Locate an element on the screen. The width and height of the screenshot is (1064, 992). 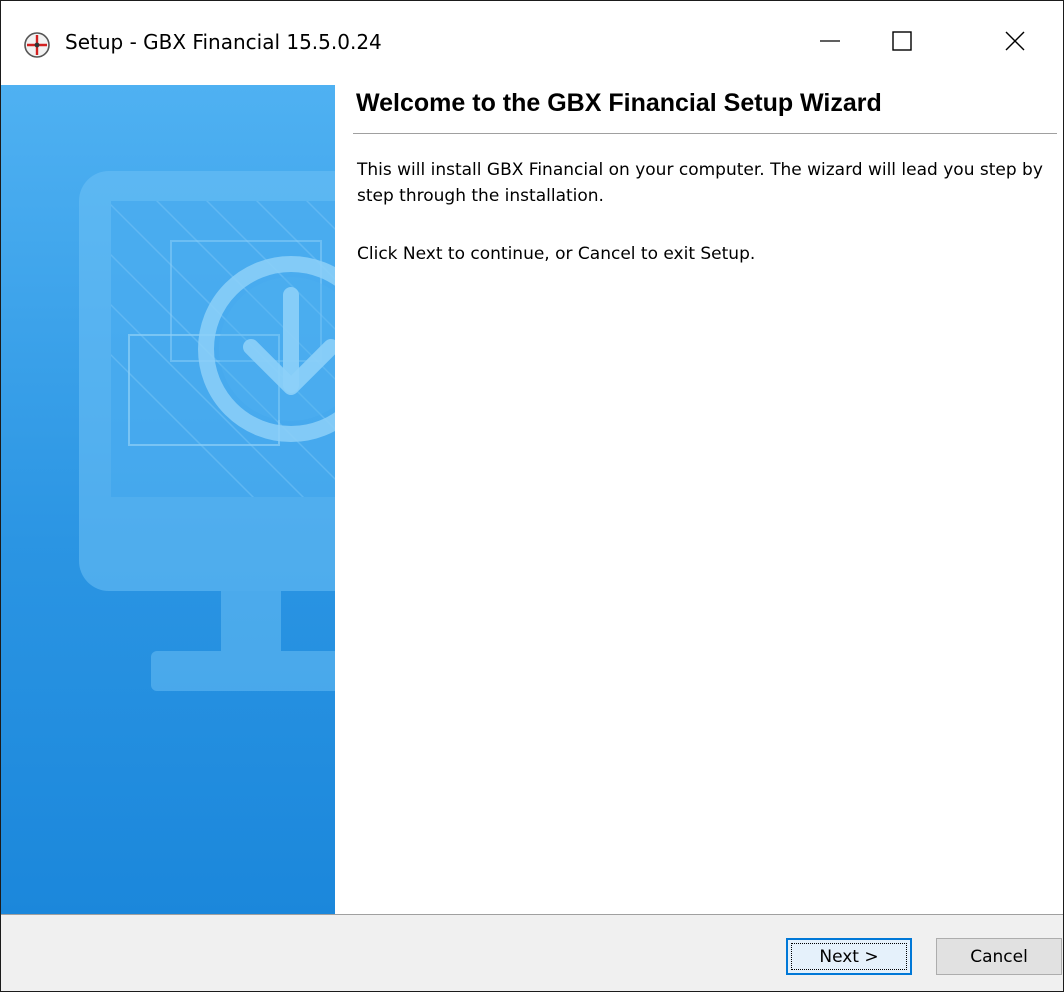
minimize-button is located at coordinates (830, 43).